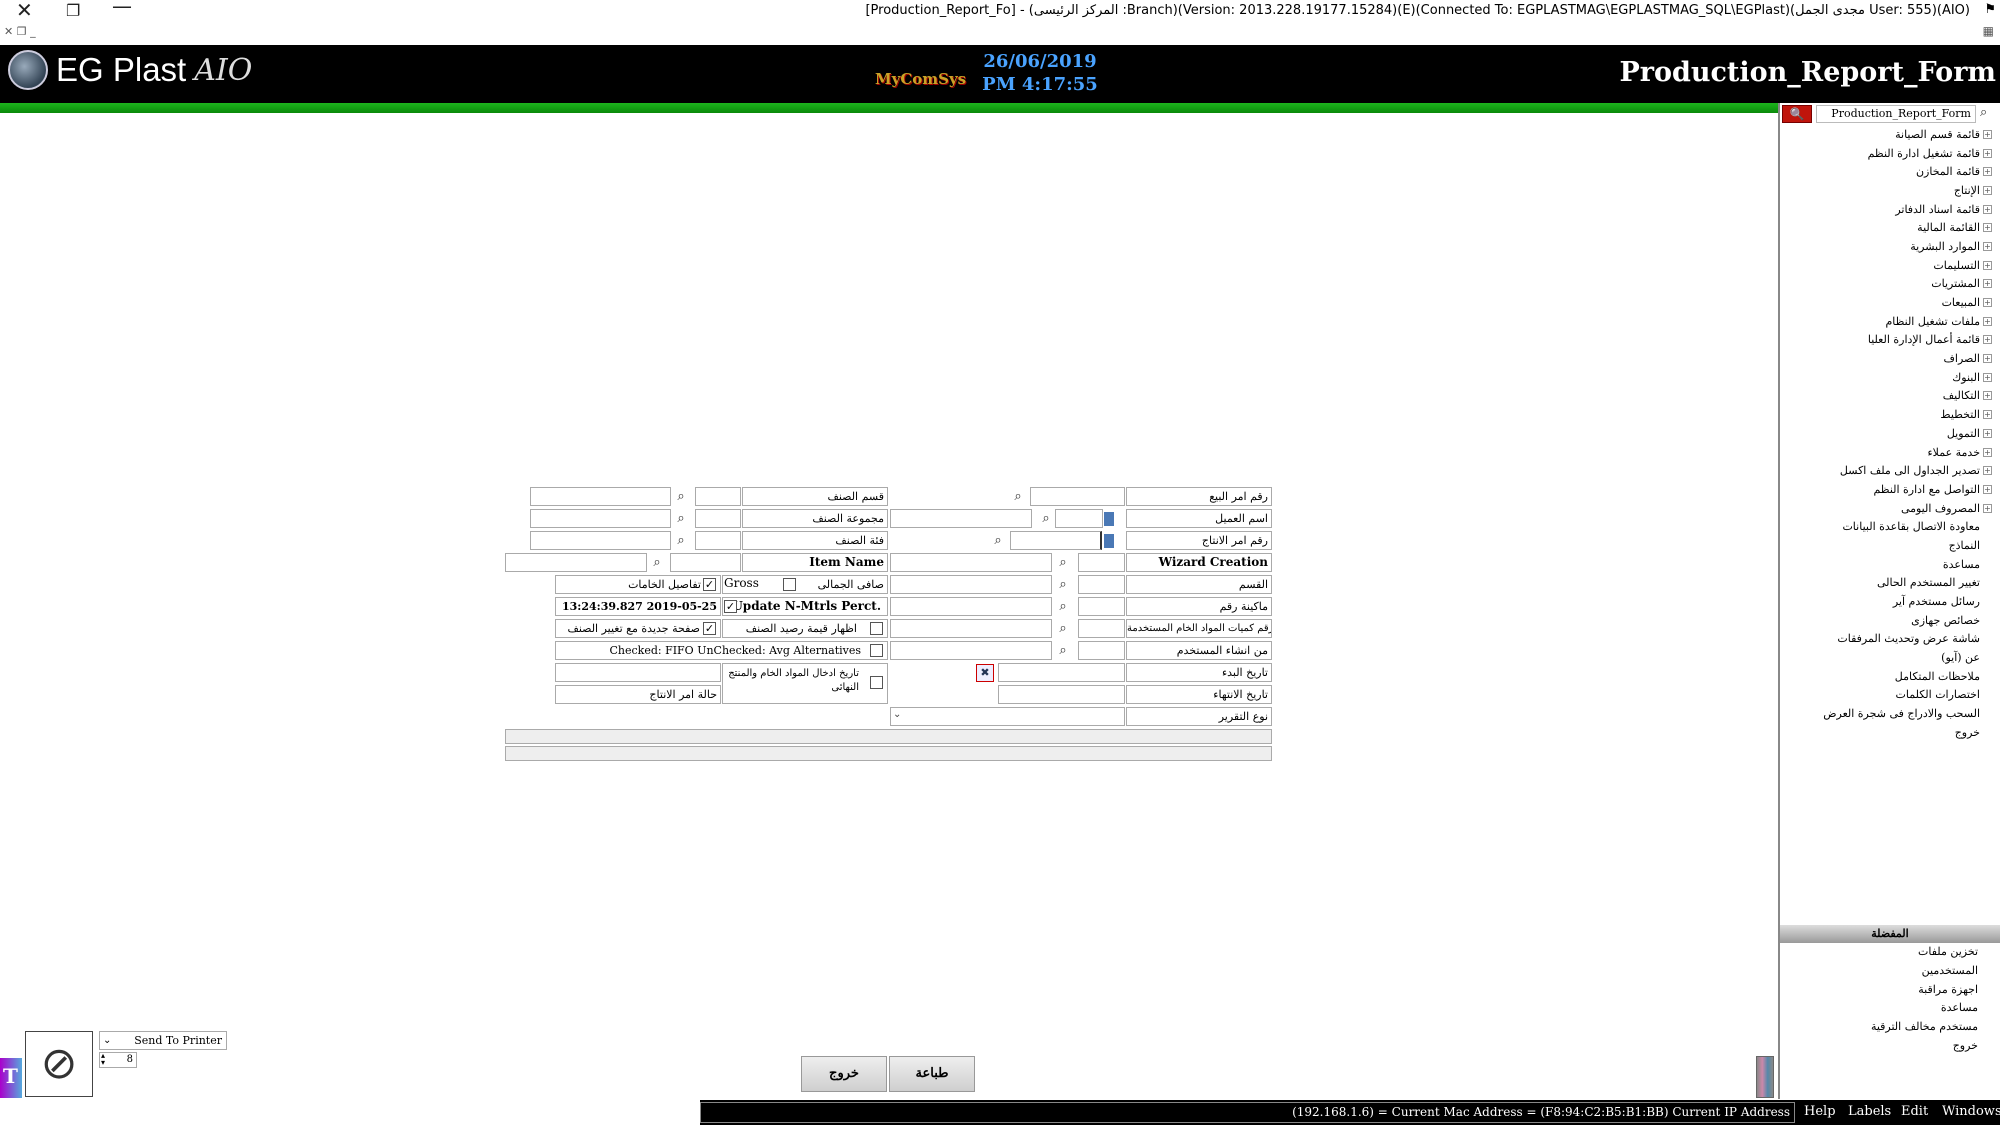 This screenshot has height=1125, width=2000. What do you see at coordinates (1887, 209) in the screenshot?
I see `sidebar-item: قائمة اسناد الدفاتر +` at bounding box center [1887, 209].